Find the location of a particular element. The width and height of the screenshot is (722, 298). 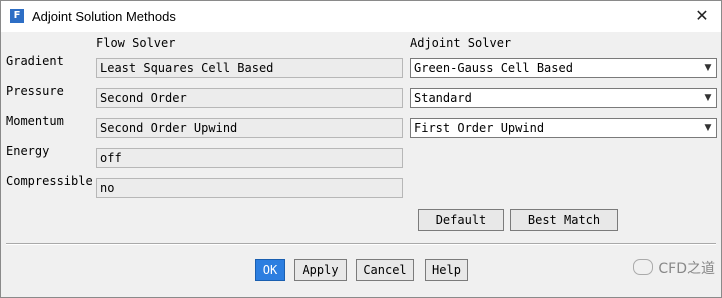

row-label-compressible: Compressible is located at coordinates (49, 181).